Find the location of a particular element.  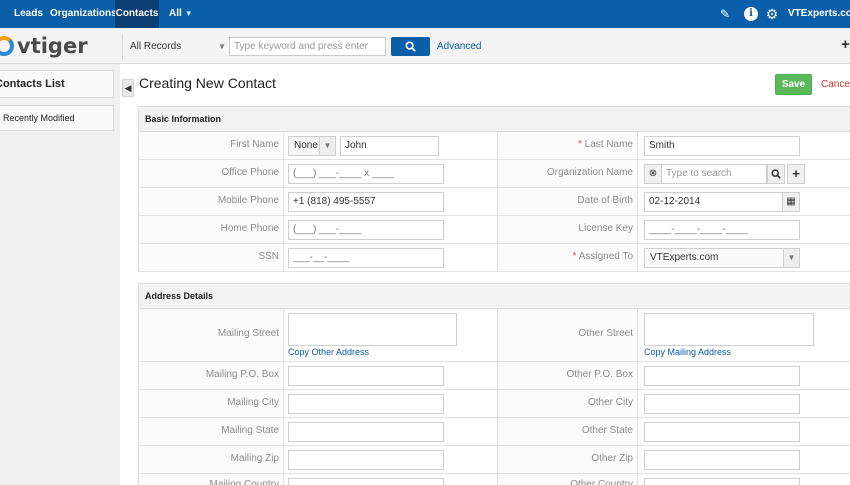

form-row: Mailing P.O. Box Other P.O. Box is located at coordinates (494, 376).